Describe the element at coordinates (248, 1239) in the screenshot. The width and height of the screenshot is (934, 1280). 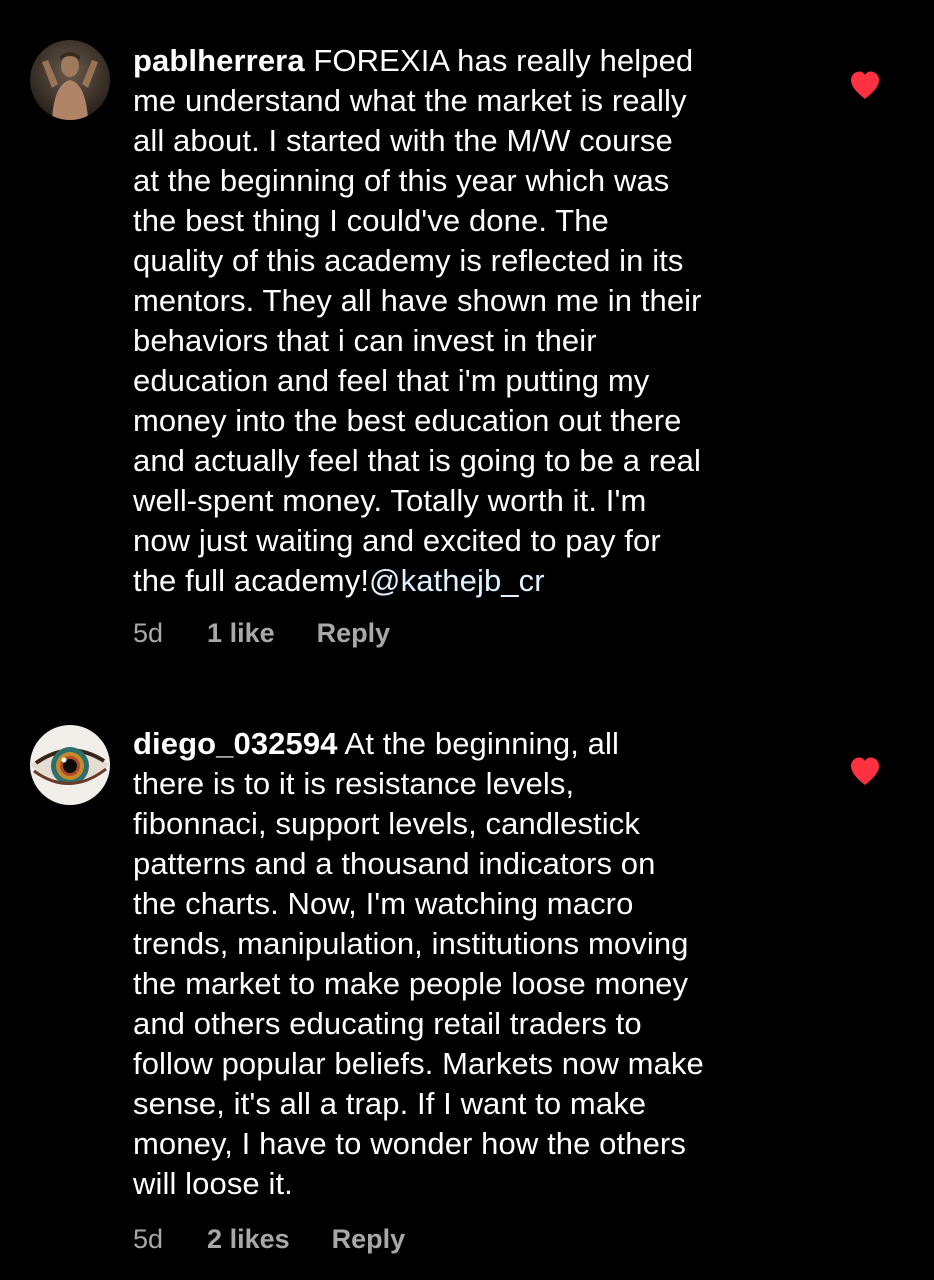
I see `like-count: 2 likes` at that location.